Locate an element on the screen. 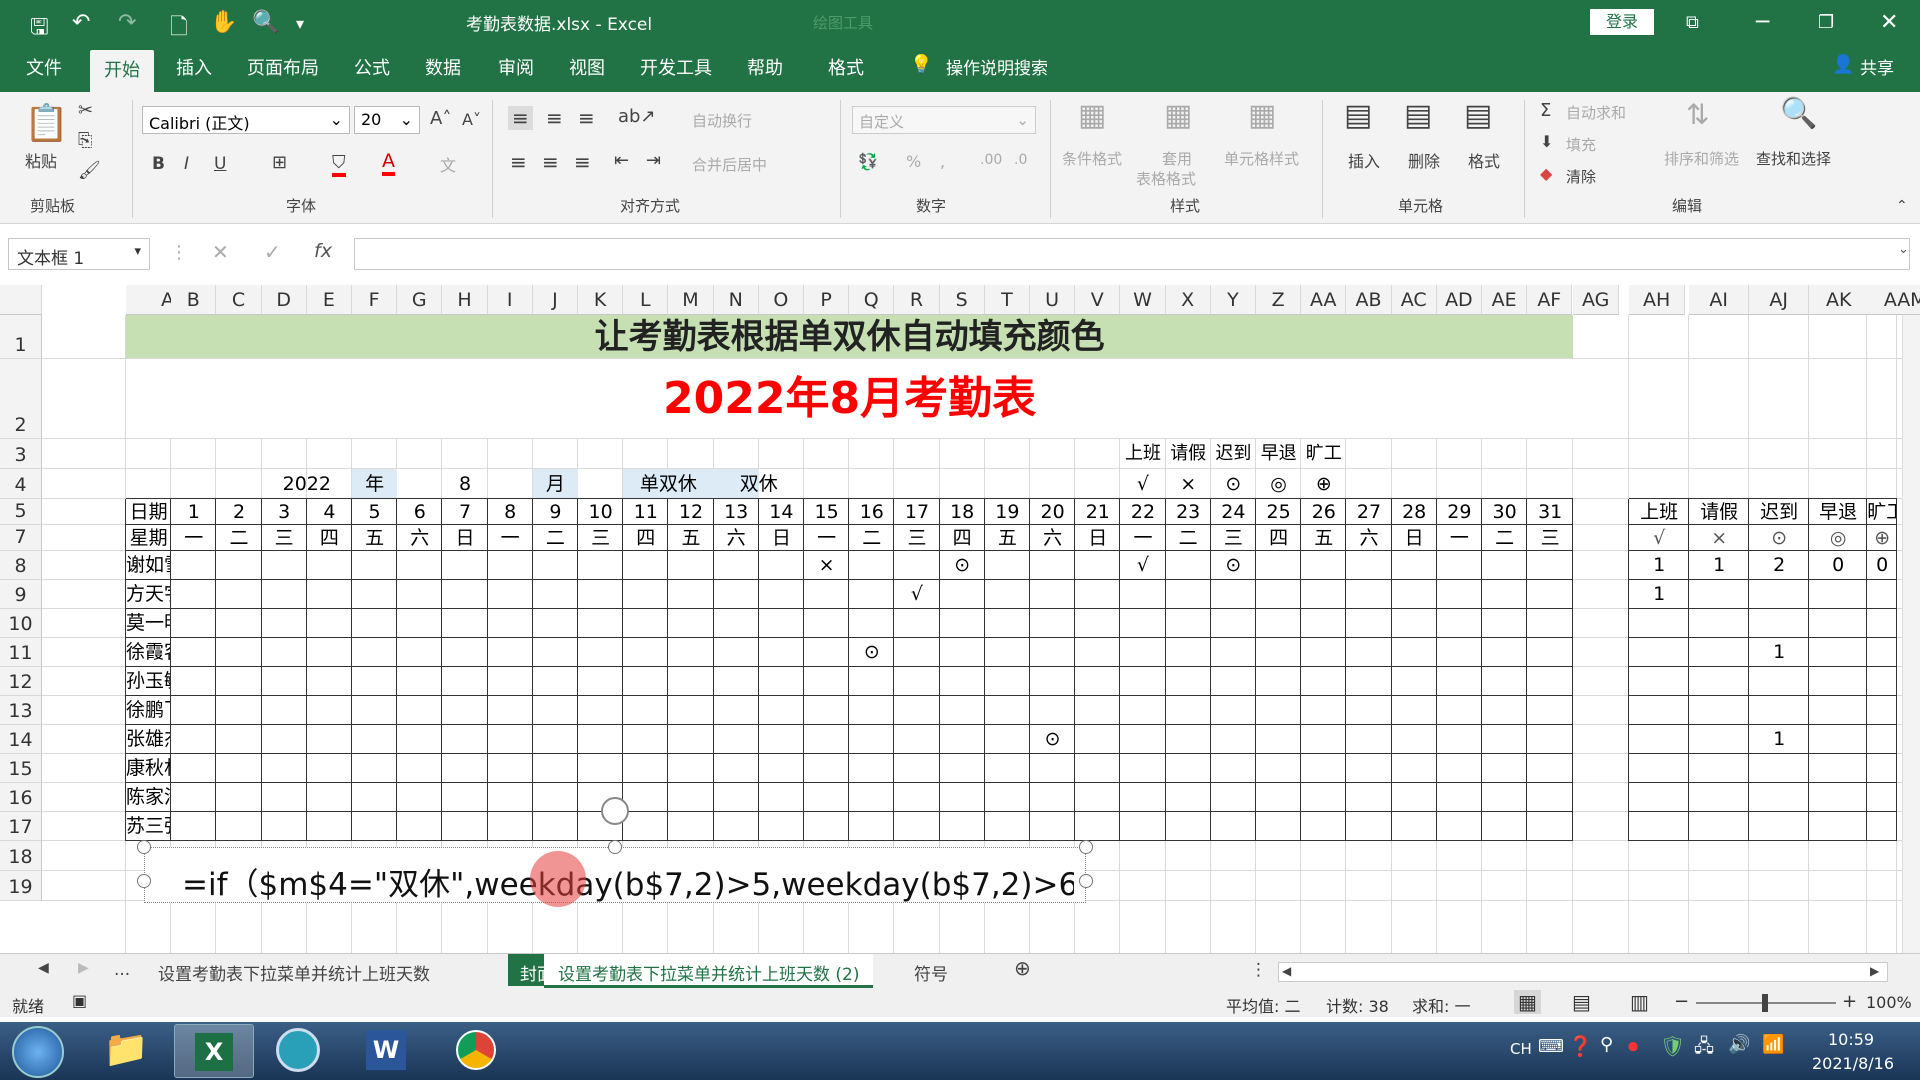 This screenshot has width=1920, height=1080. copy-icon: ⎘ is located at coordinates (85, 140).